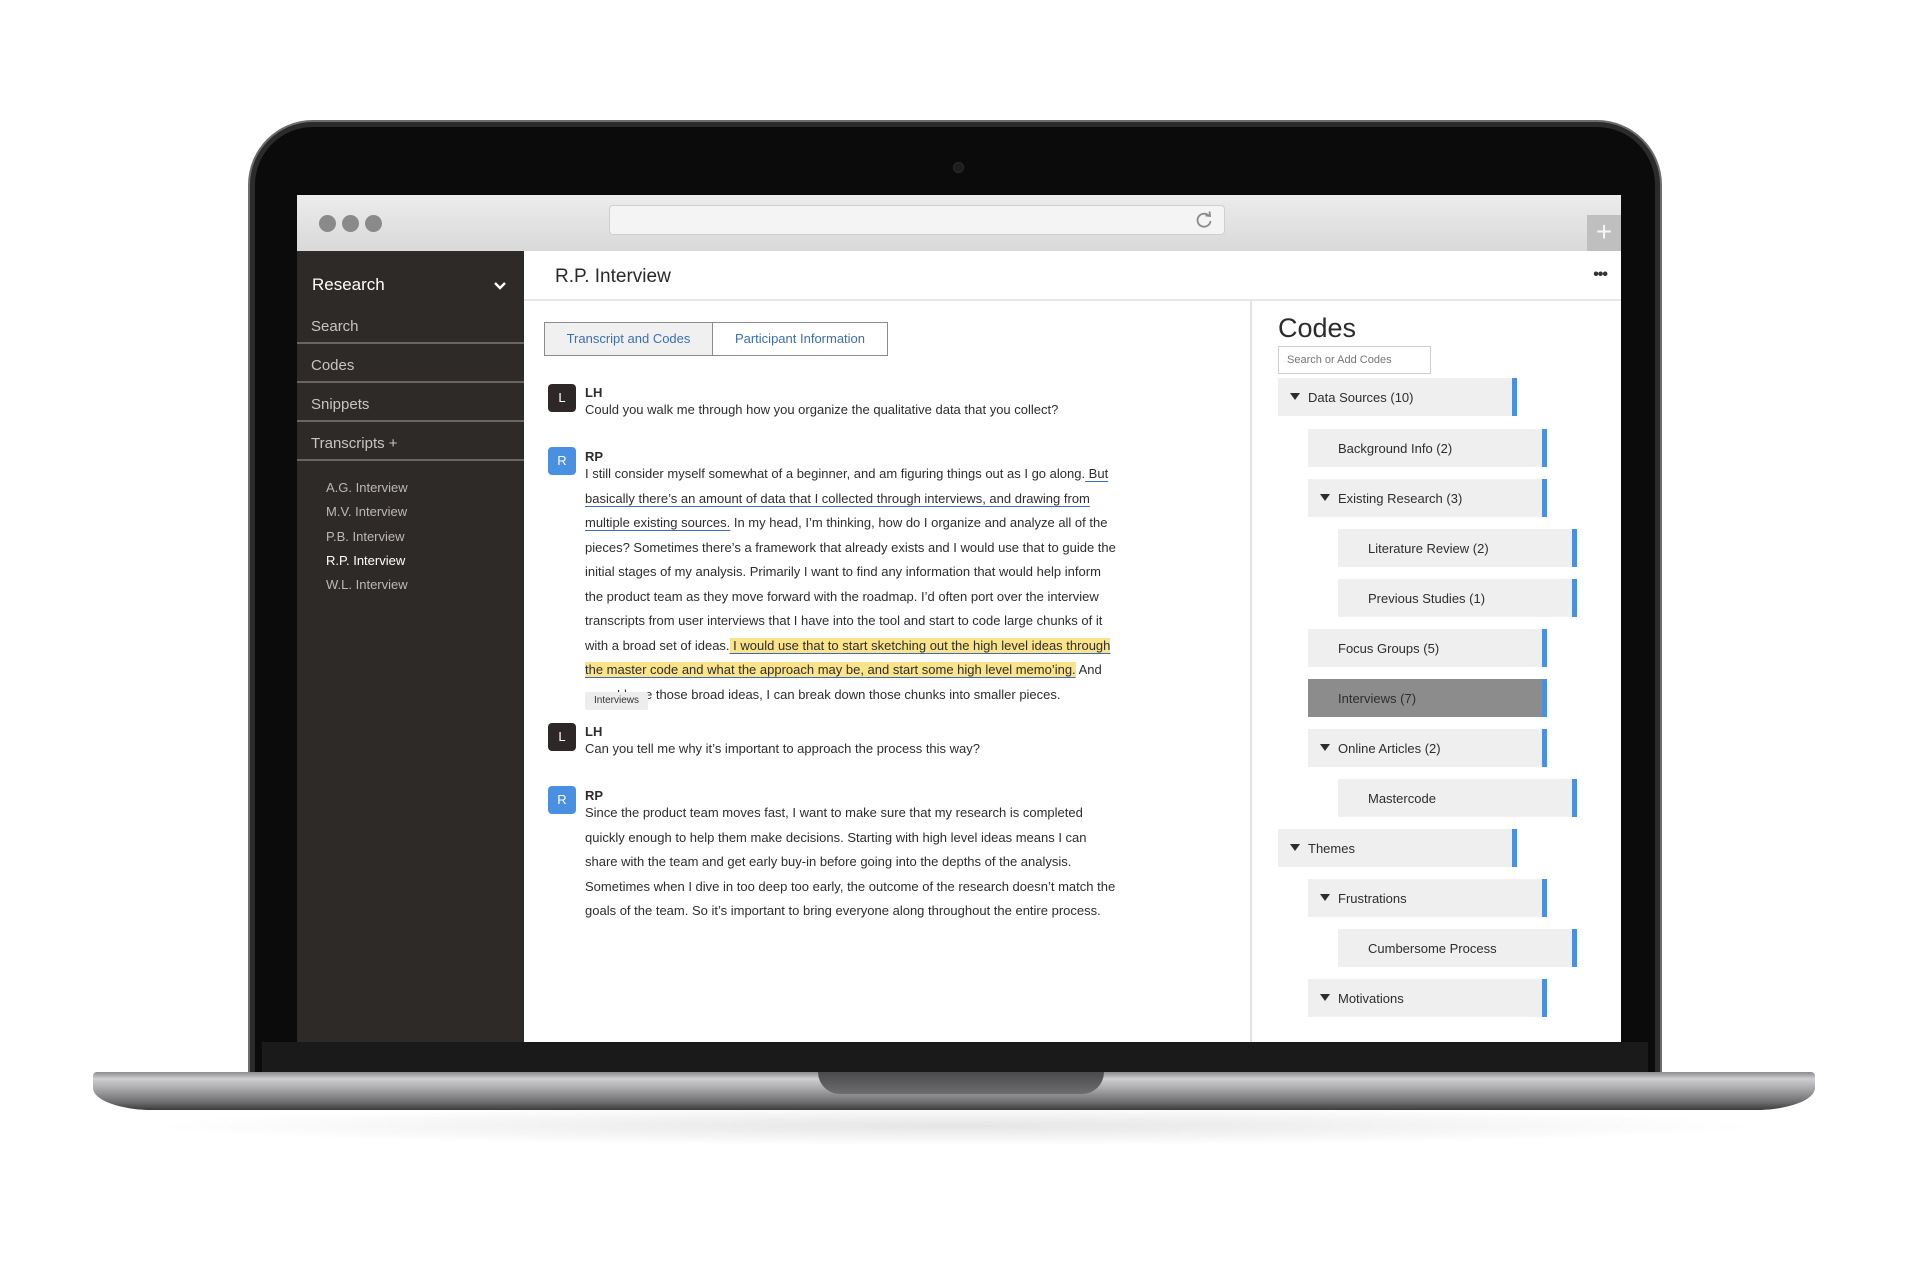  I want to click on more-options-icon: •••, so click(1600, 275).